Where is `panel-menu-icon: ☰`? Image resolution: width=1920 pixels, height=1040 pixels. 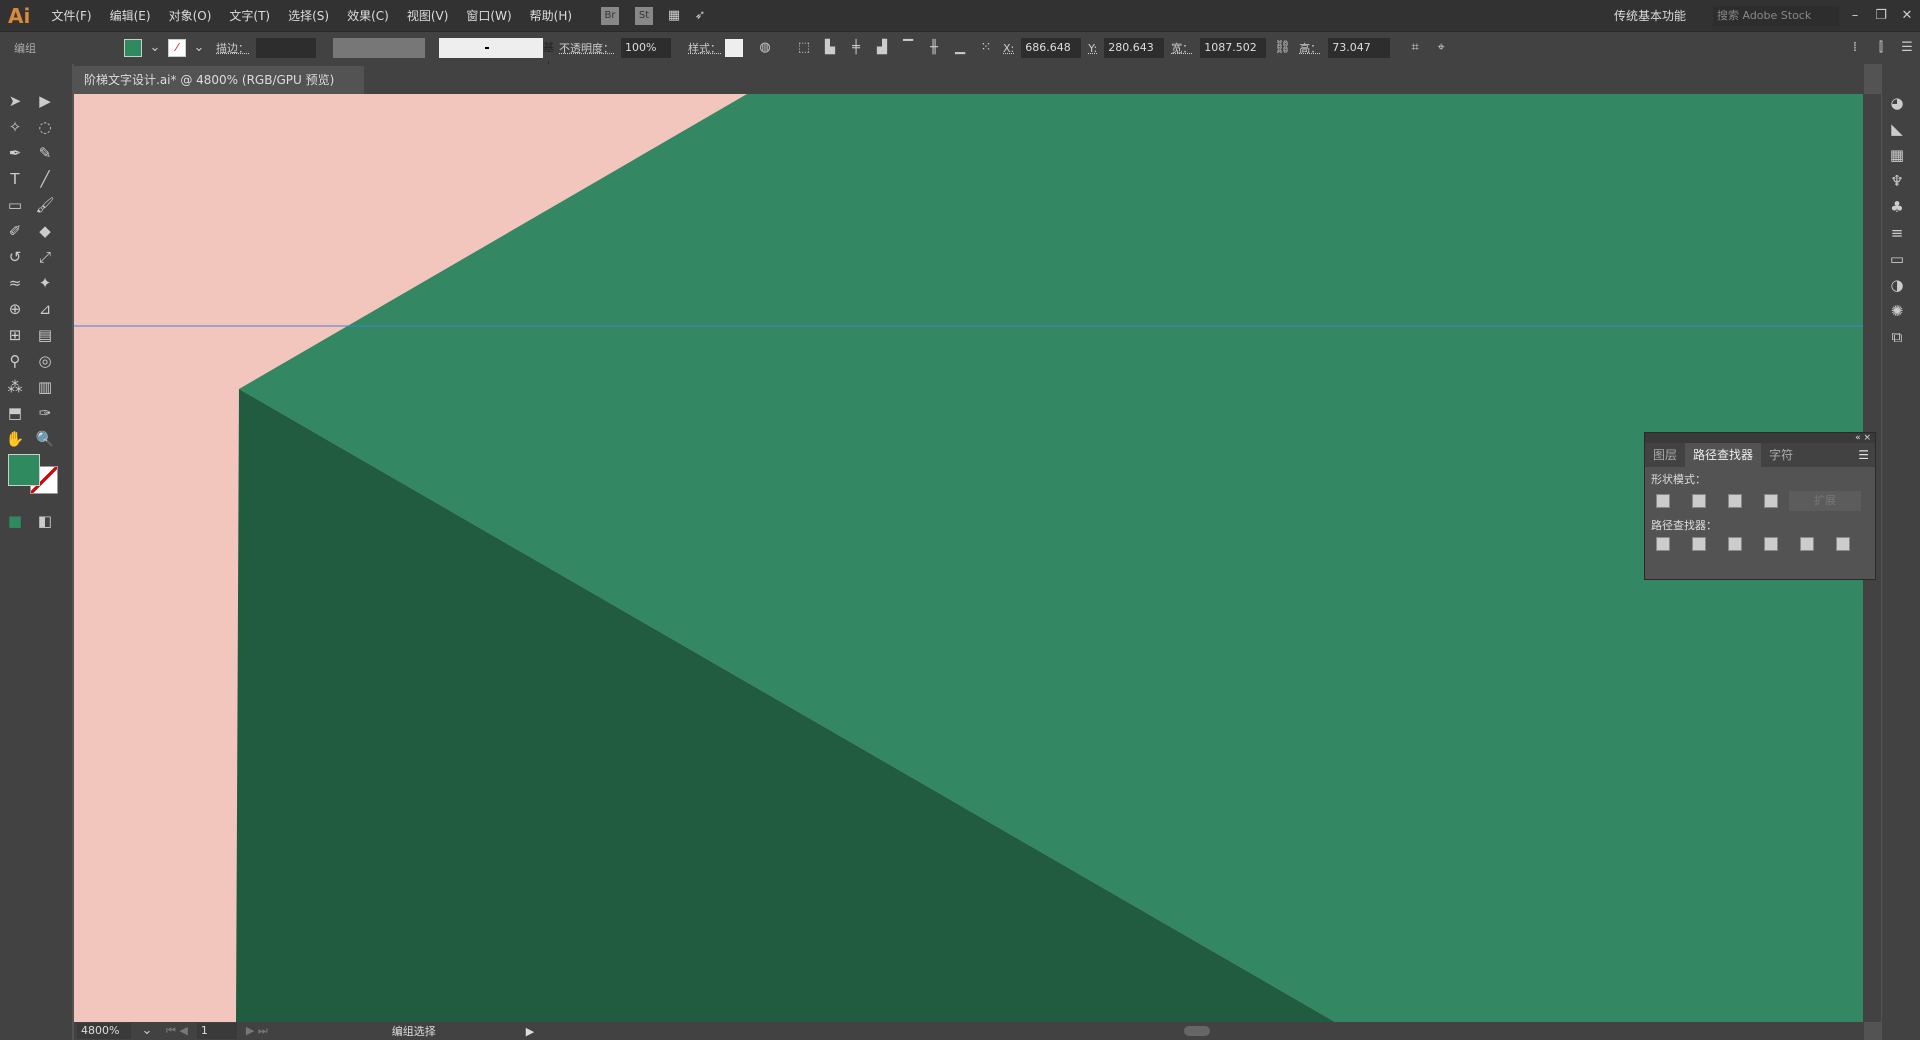
panel-menu-icon: ☰ is located at coordinates (1863, 455).